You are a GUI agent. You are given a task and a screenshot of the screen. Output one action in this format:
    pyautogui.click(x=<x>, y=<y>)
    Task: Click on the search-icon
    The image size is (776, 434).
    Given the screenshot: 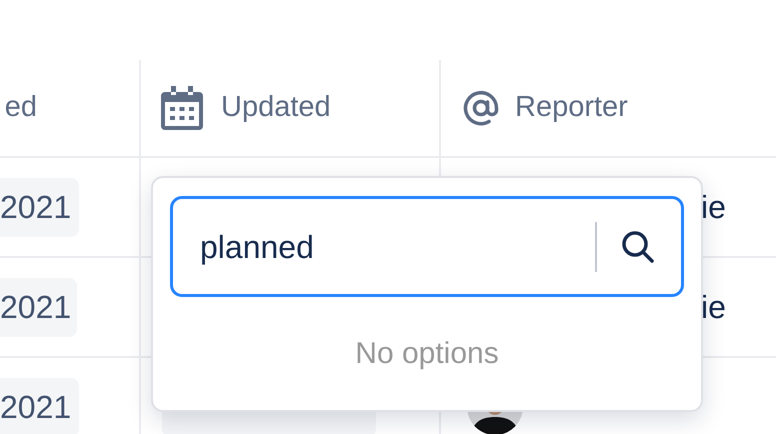 What is the action you would take?
    pyautogui.click(x=638, y=247)
    